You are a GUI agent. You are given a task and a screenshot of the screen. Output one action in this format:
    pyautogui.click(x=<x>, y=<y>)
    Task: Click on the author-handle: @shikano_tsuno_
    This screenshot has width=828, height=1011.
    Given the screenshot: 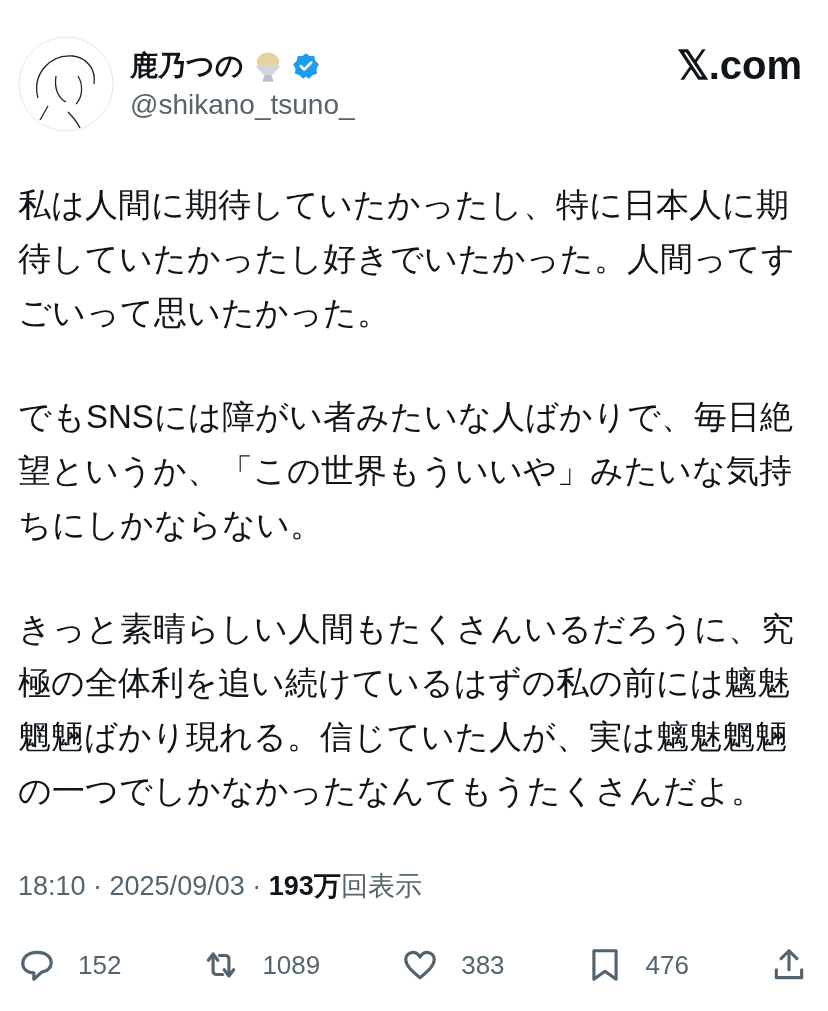 What is the action you would take?
    pyautogui.click(x=395, y=105)
    